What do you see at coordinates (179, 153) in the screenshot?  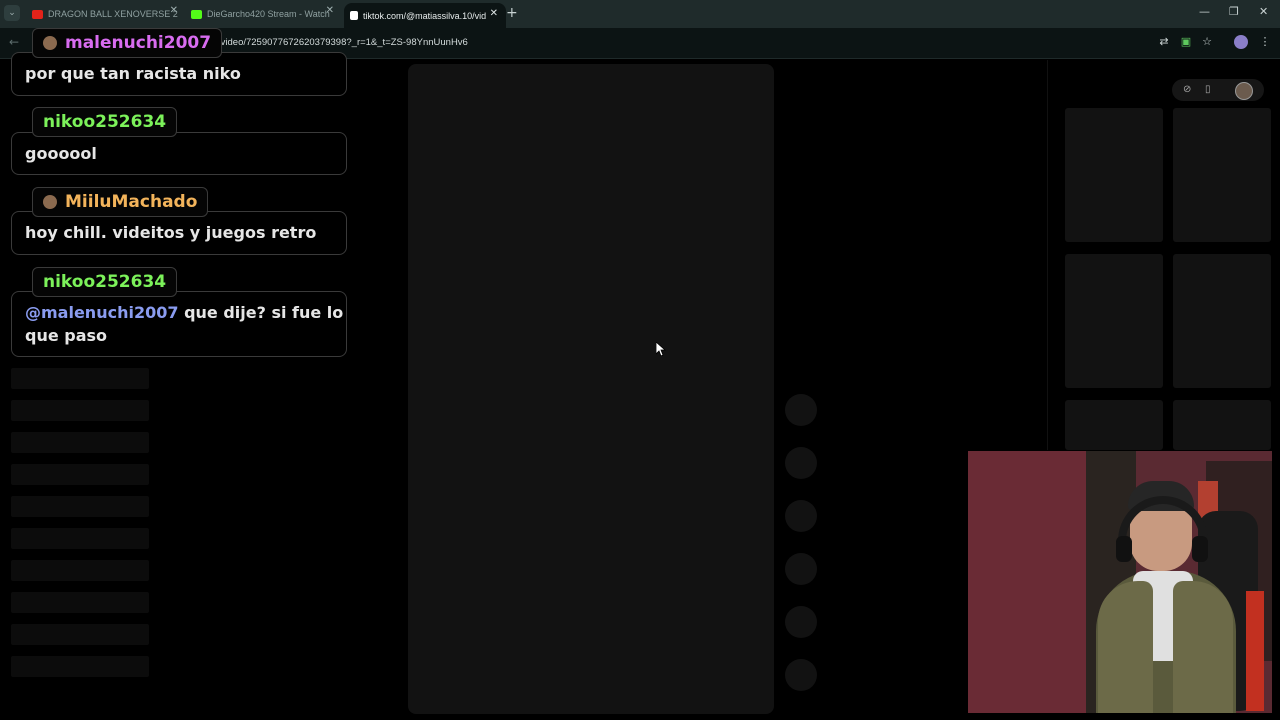 I see `chat-message: goooool` at bounding box center [179, 153].